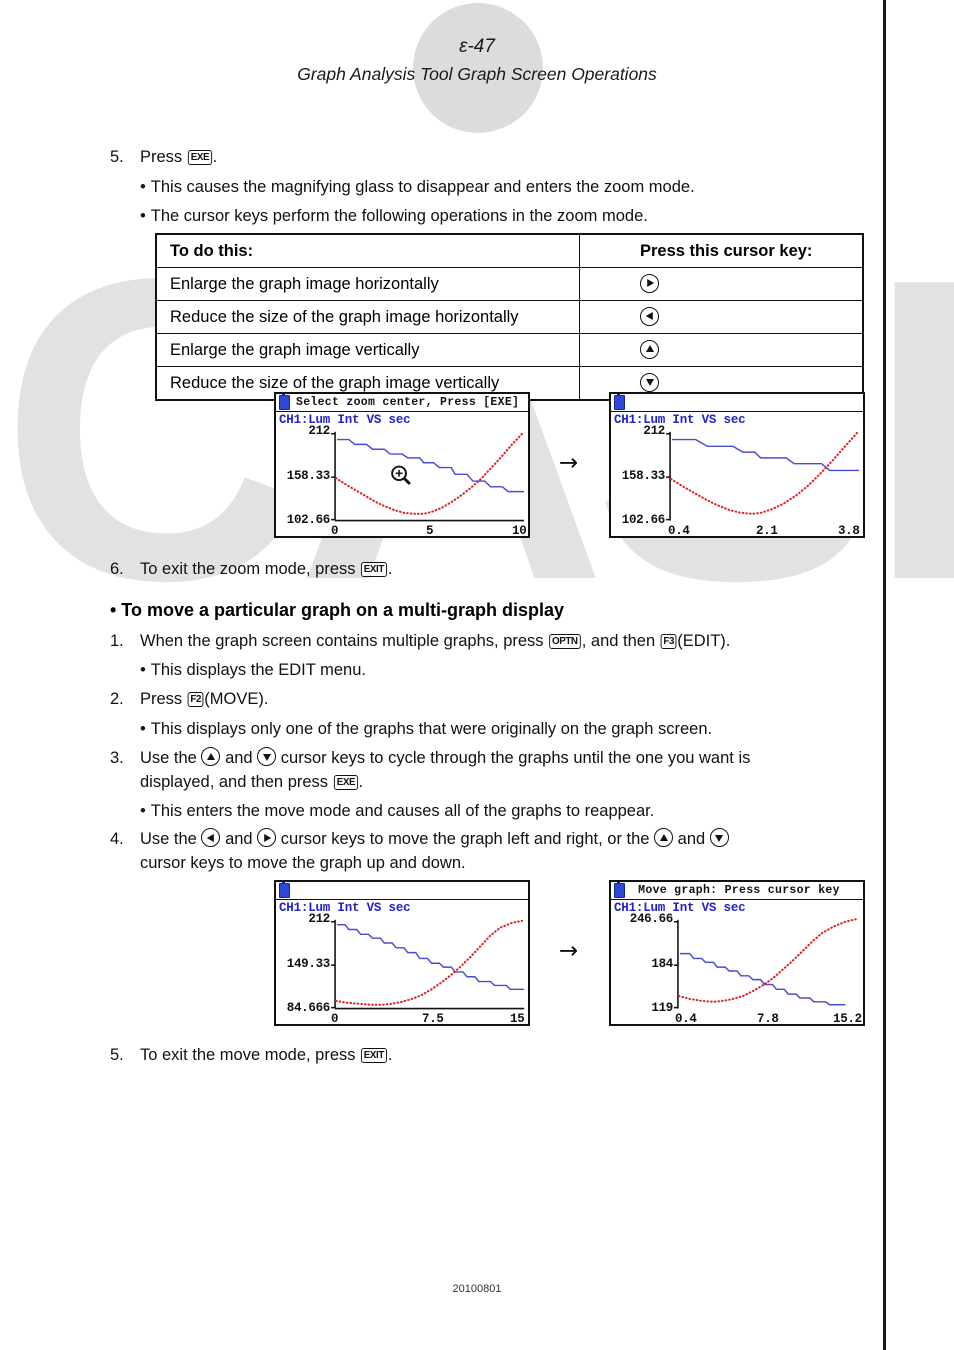 The image size is (954, 1350). What do you see at coordinates (367, 350) in the screenshot?
I see `table-cell-action: Enlarge the graph image vertically` at bounding box center [367, 350].